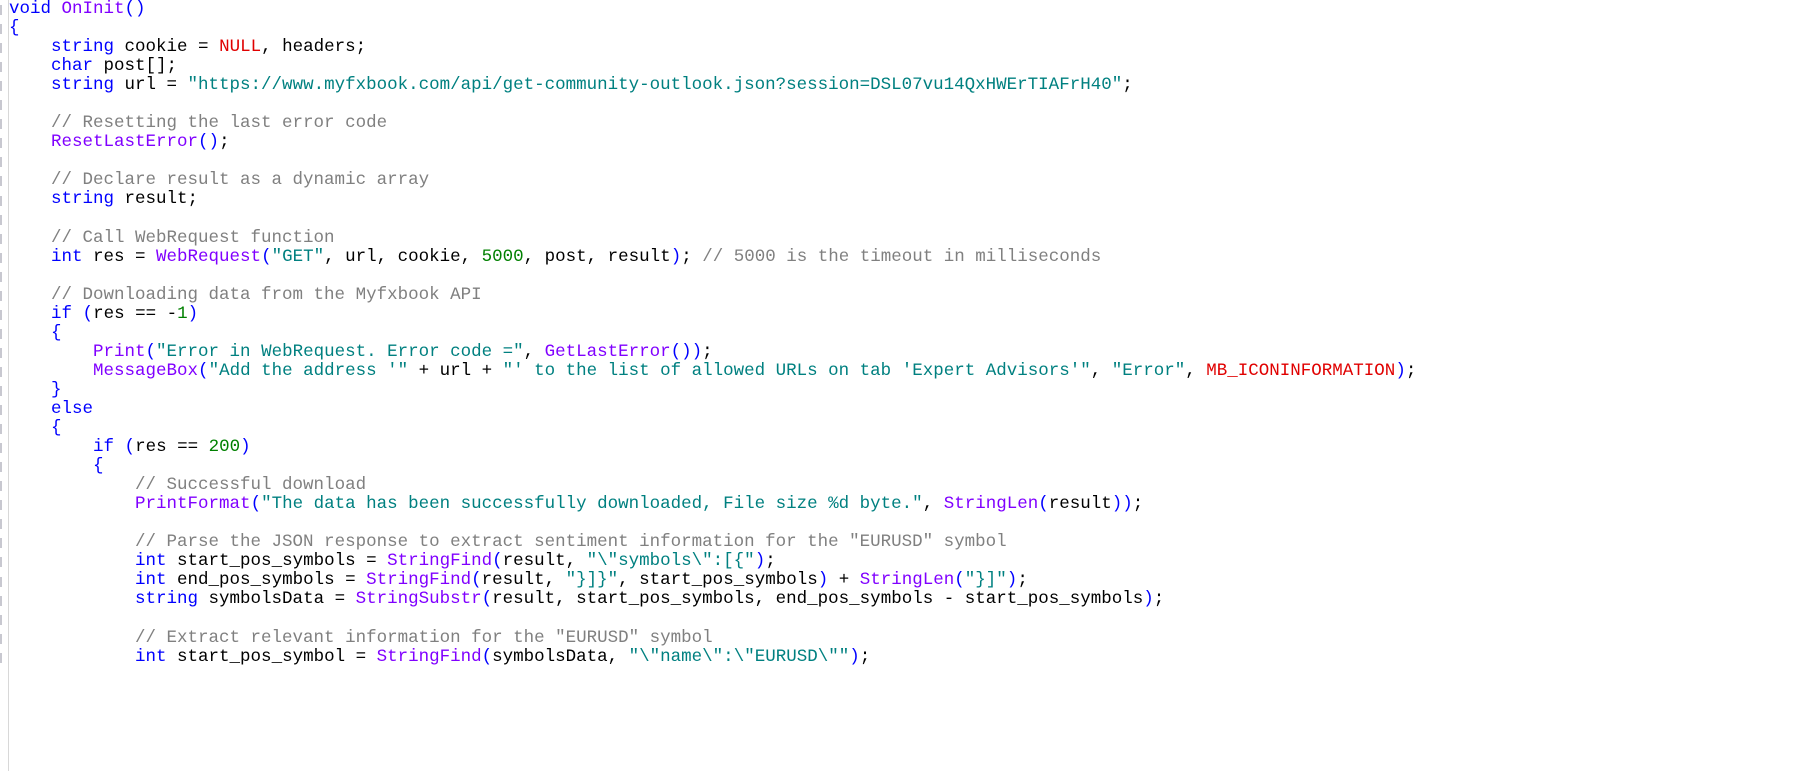 The image size is (1813, 771). I want to click on code-token: 1, so click(182, 313).